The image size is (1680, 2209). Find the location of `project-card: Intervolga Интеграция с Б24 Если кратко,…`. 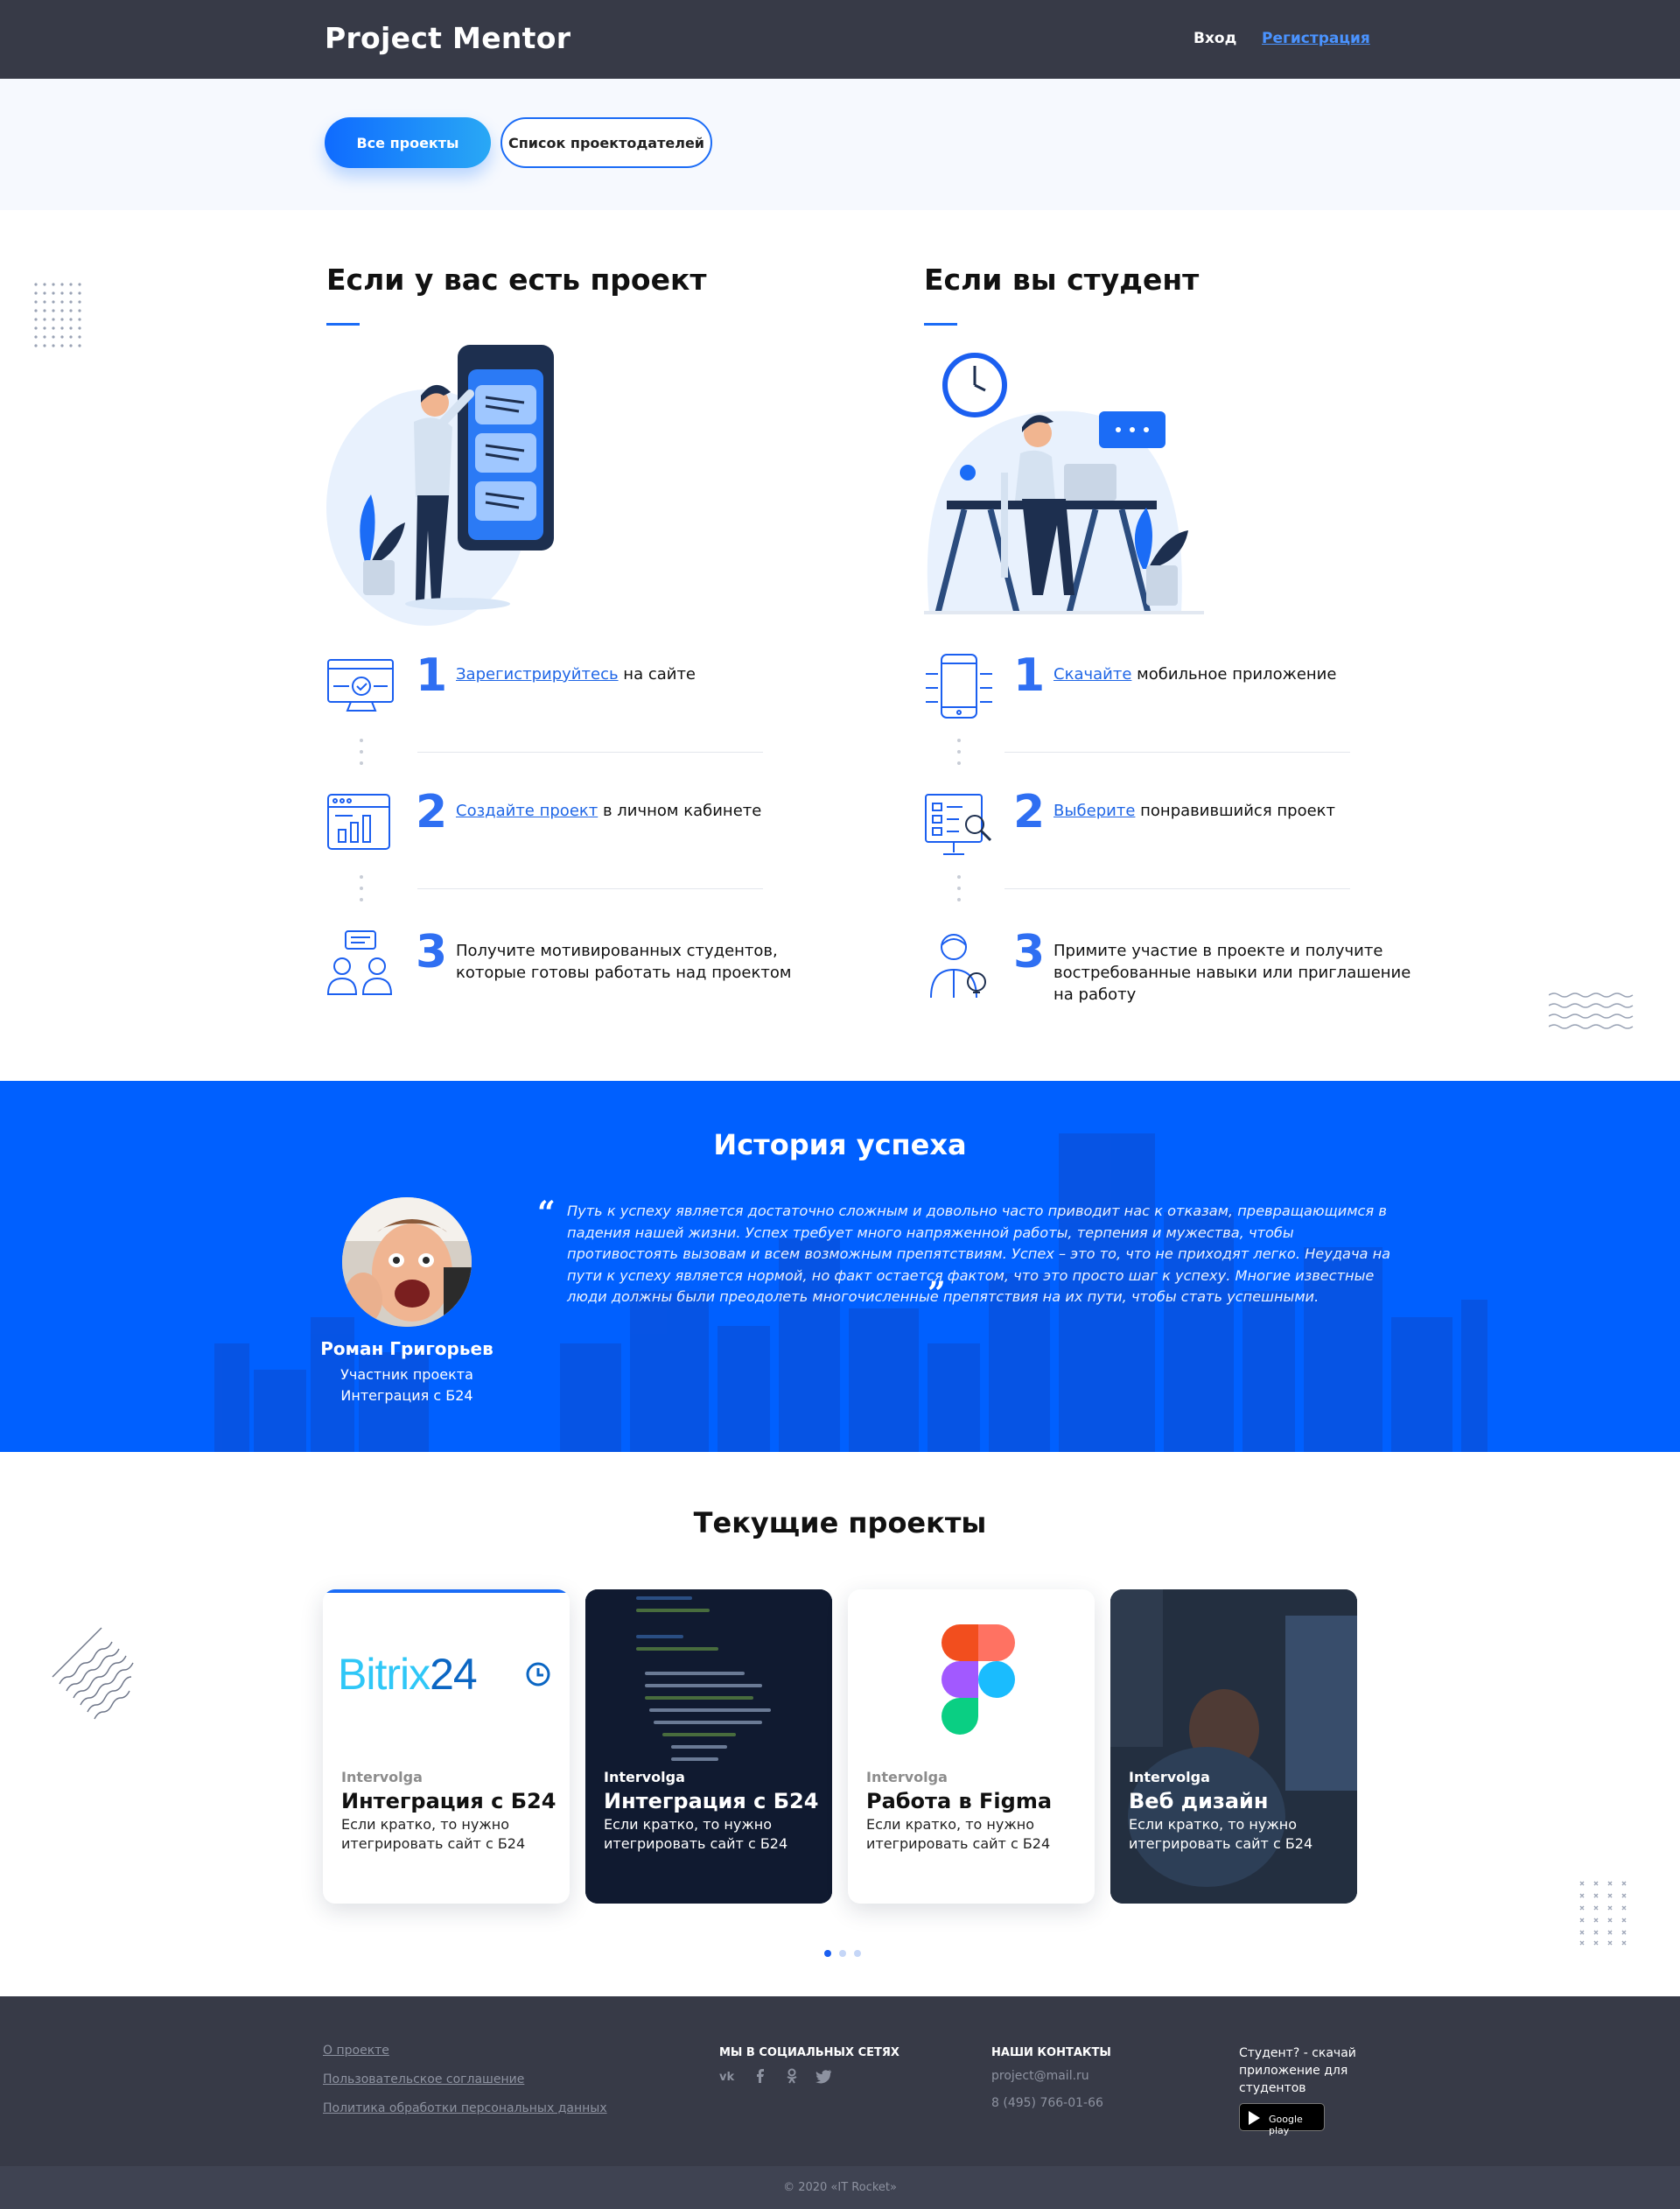

project-card: Intervolga Интеграция с Б24 Если кратко,… is located at coordinates (708, 1746).